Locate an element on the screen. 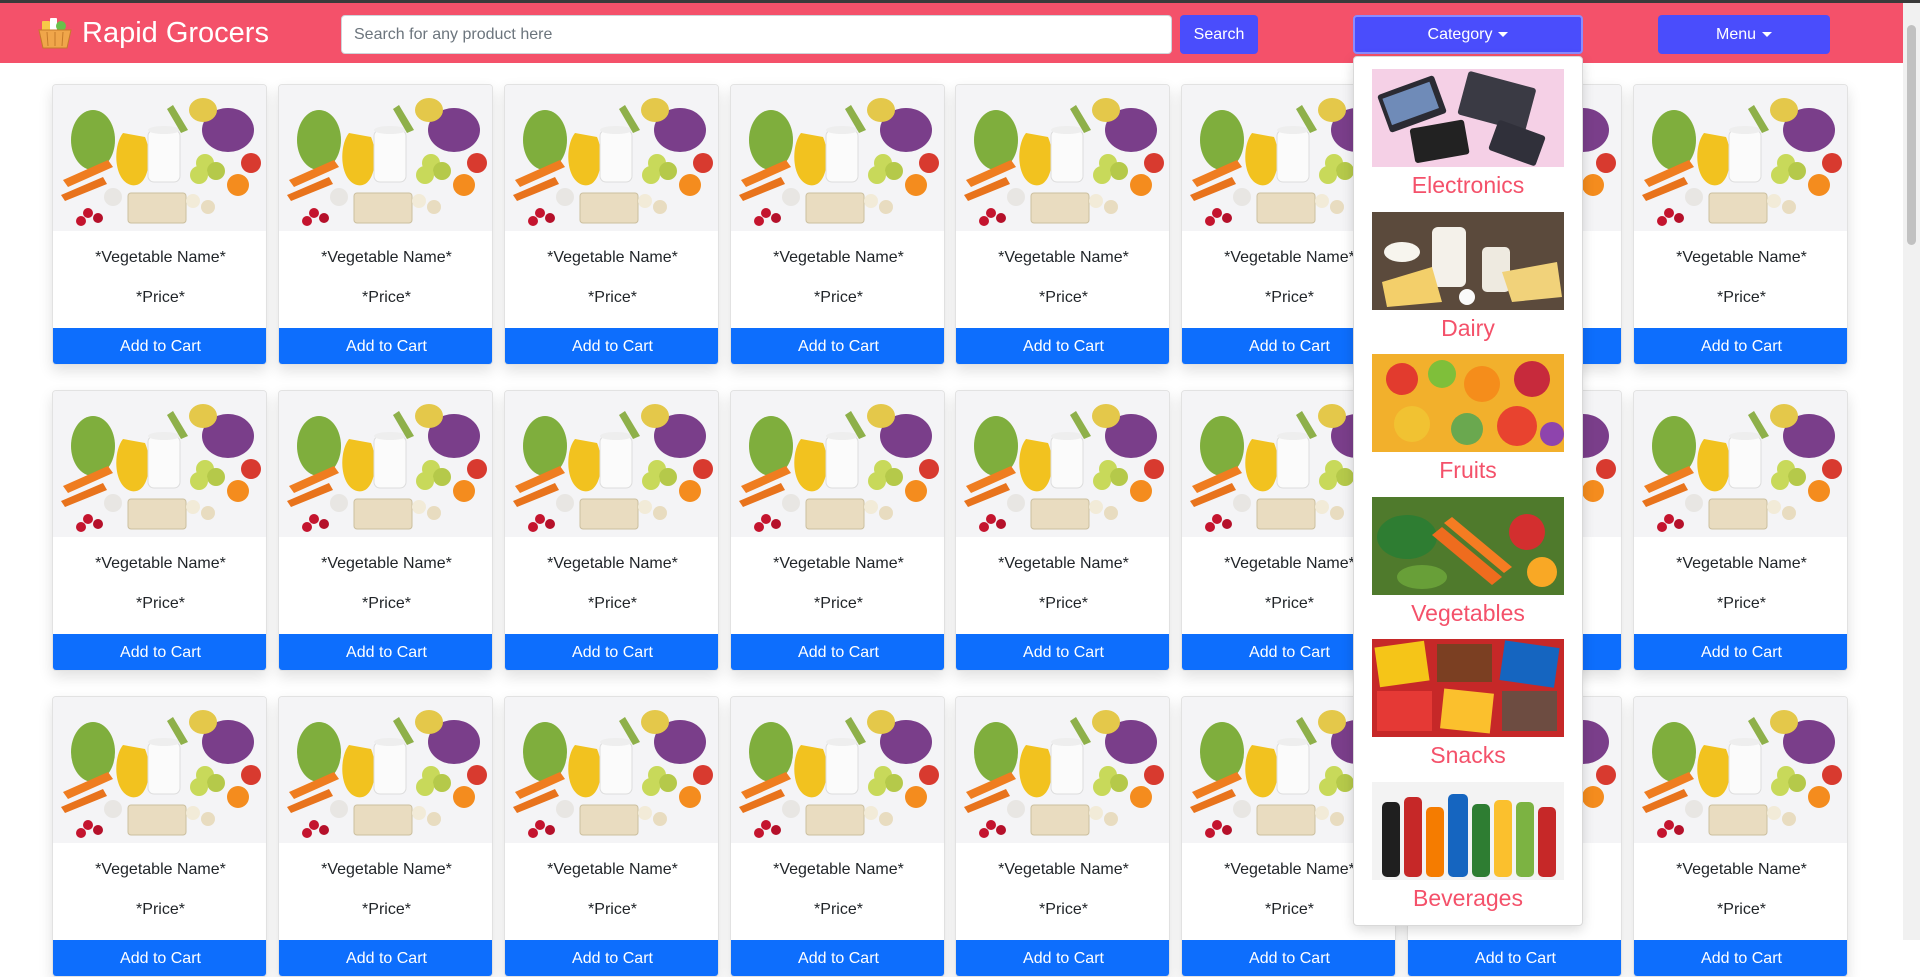 This screenshot has width=1920, height=977. category-item-electronics: Electronics is located at coordinates (1468, 134).